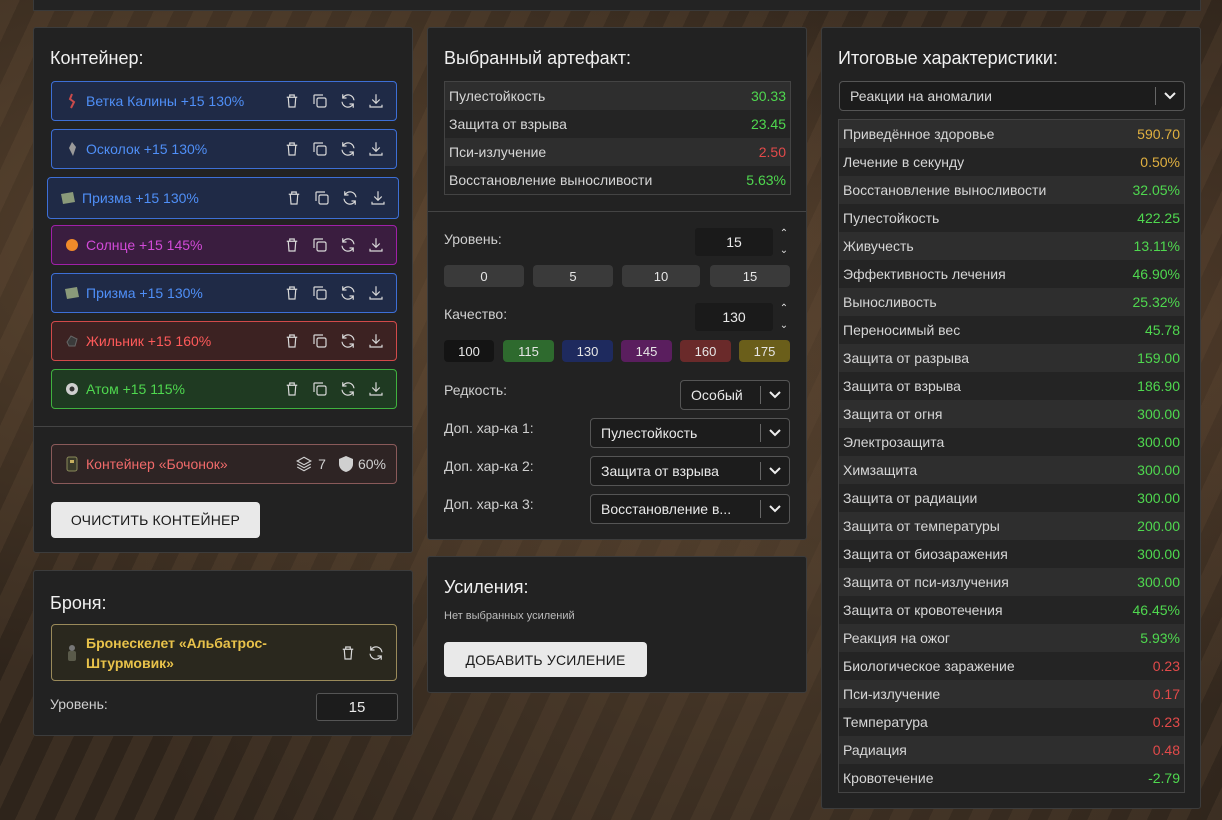 This screenshot has width=1222, height=820. What do you see at coordinates (690, 433) in the screenshot?
I see `extra1-select: Пулестойкость` at bounding box center [690, 433].